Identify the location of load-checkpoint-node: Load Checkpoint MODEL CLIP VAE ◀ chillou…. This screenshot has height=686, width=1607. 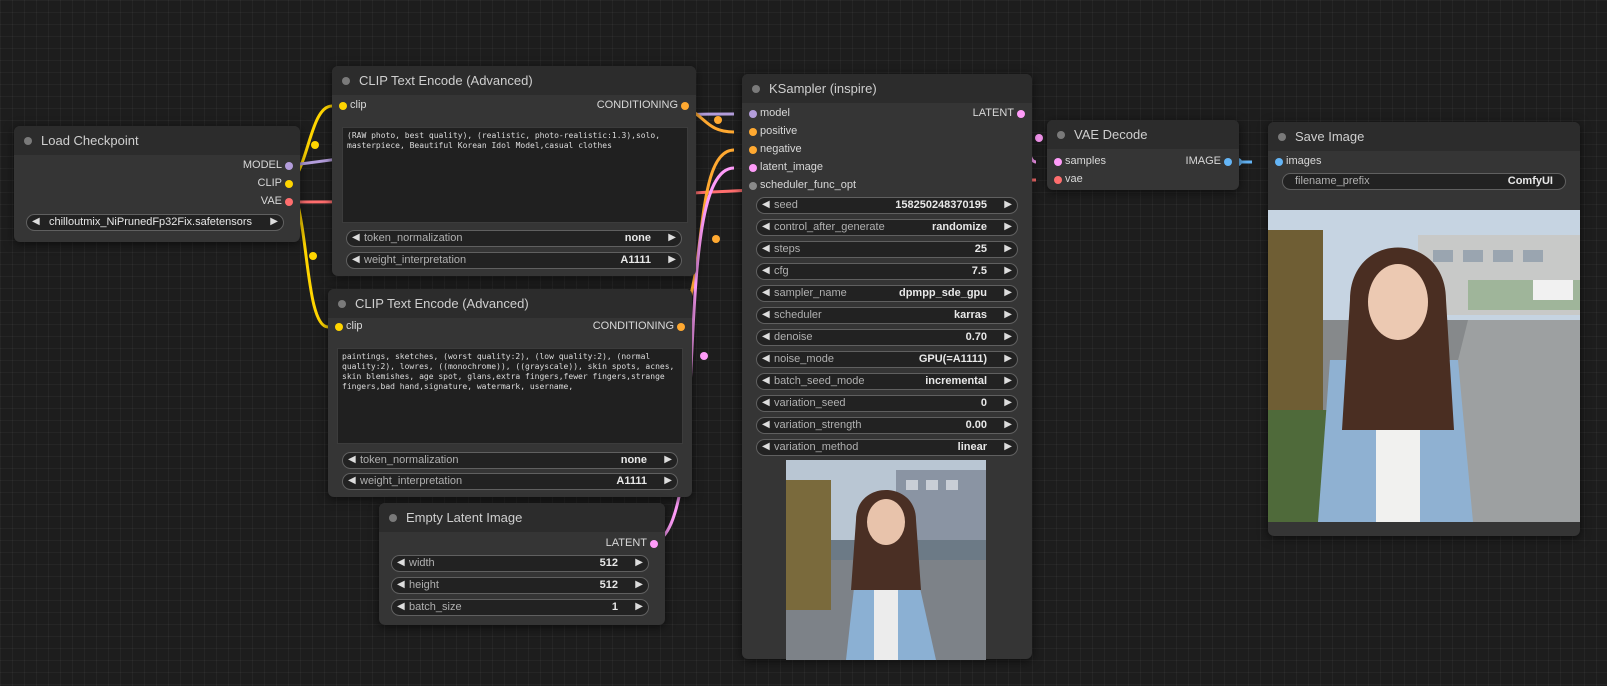
(157, 184).